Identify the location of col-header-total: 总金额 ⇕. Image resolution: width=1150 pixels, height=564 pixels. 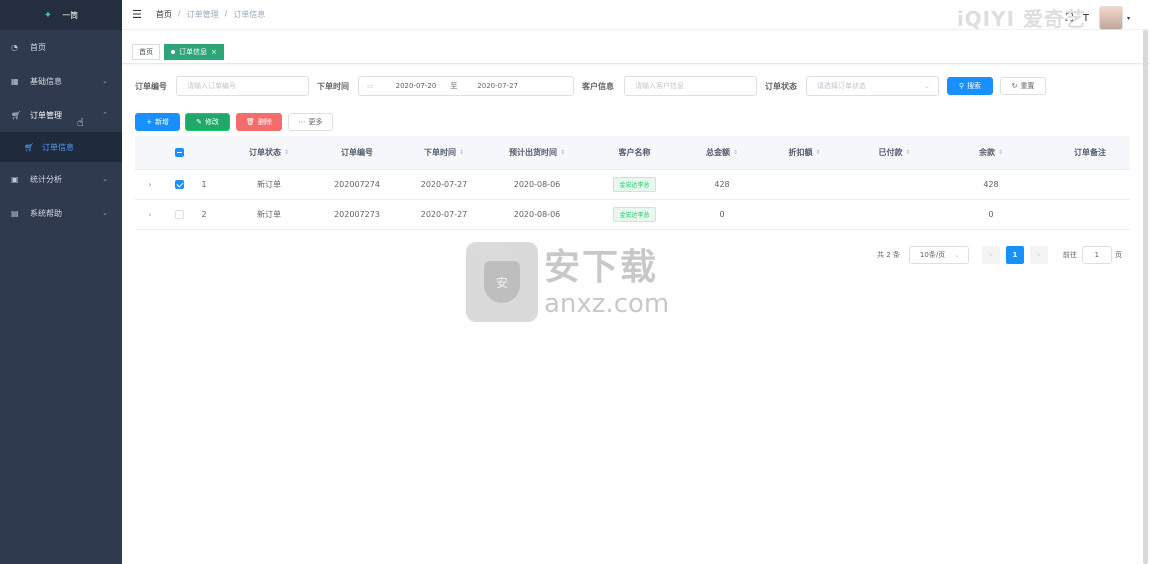
(722, 152).